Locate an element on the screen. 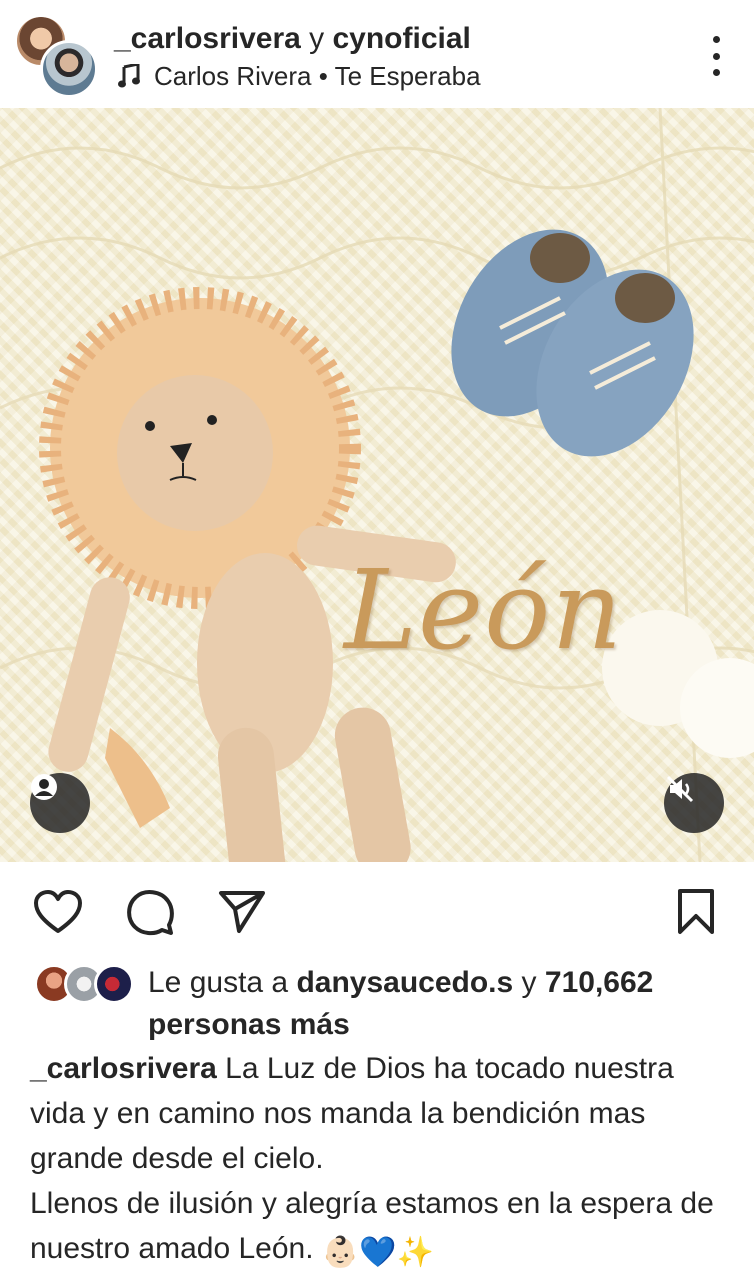 The height and width of the screenshot is (1280, 754). volume-muted-icon is located at coordinates (694, 803).